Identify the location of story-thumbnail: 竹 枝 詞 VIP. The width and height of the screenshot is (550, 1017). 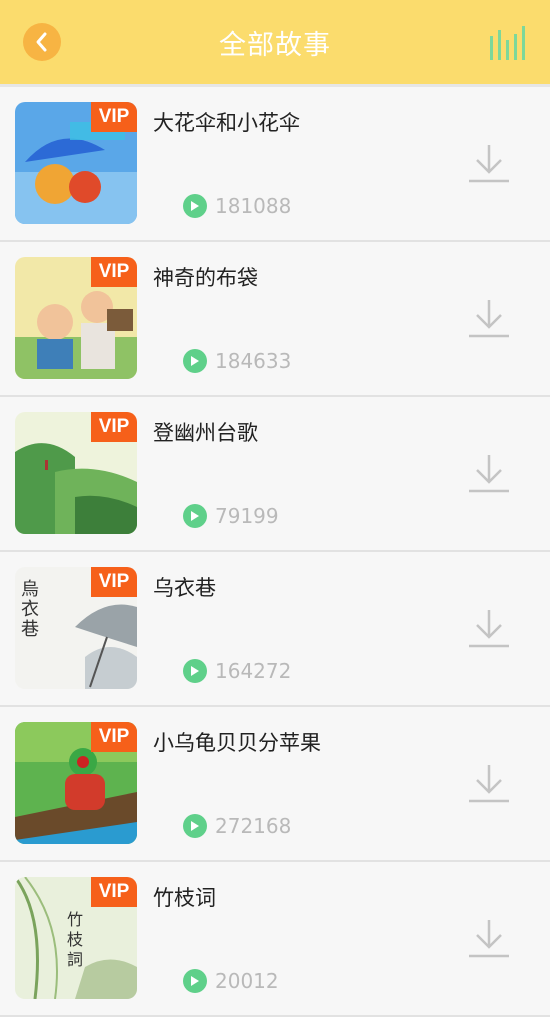
(76, 938).